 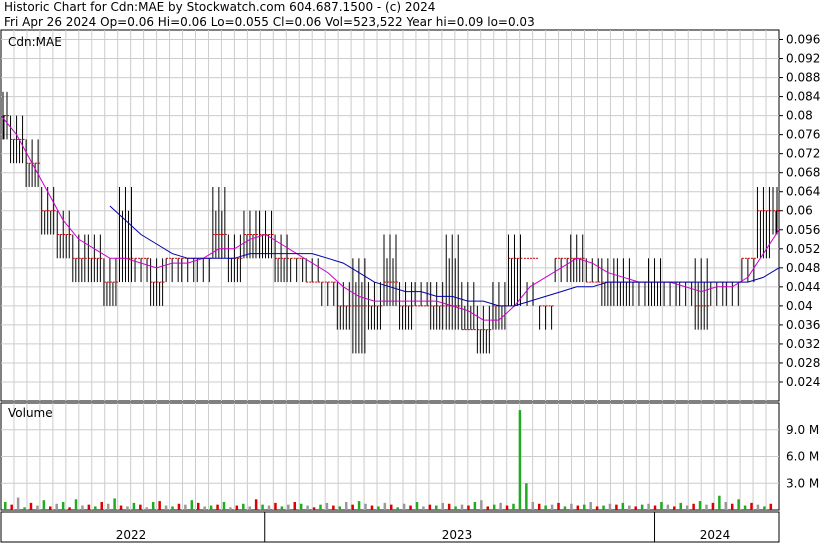 What do you see at coordinates (803, 268) in the screenshot?
I see `price-y-tick-label: 0.048` at bounding box center [803, 268].